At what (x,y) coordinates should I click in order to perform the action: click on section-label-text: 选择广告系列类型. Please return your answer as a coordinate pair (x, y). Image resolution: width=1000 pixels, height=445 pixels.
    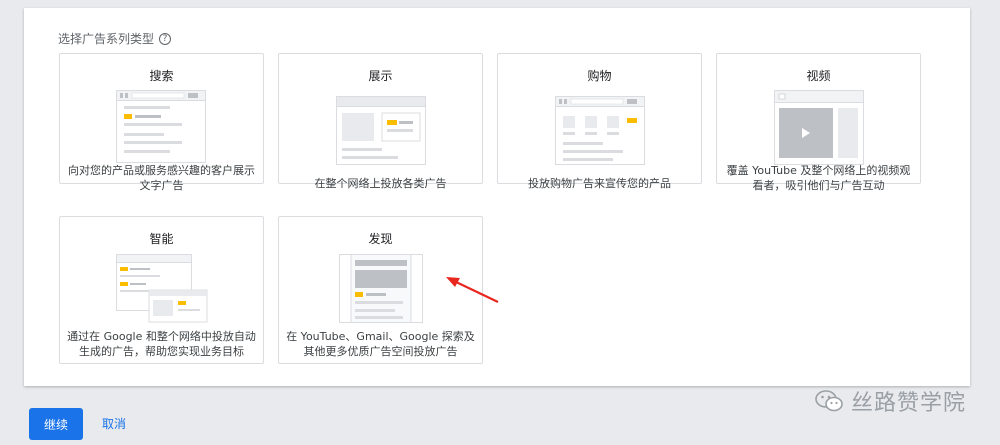
    Looking at the image, I should click on (106, 39).